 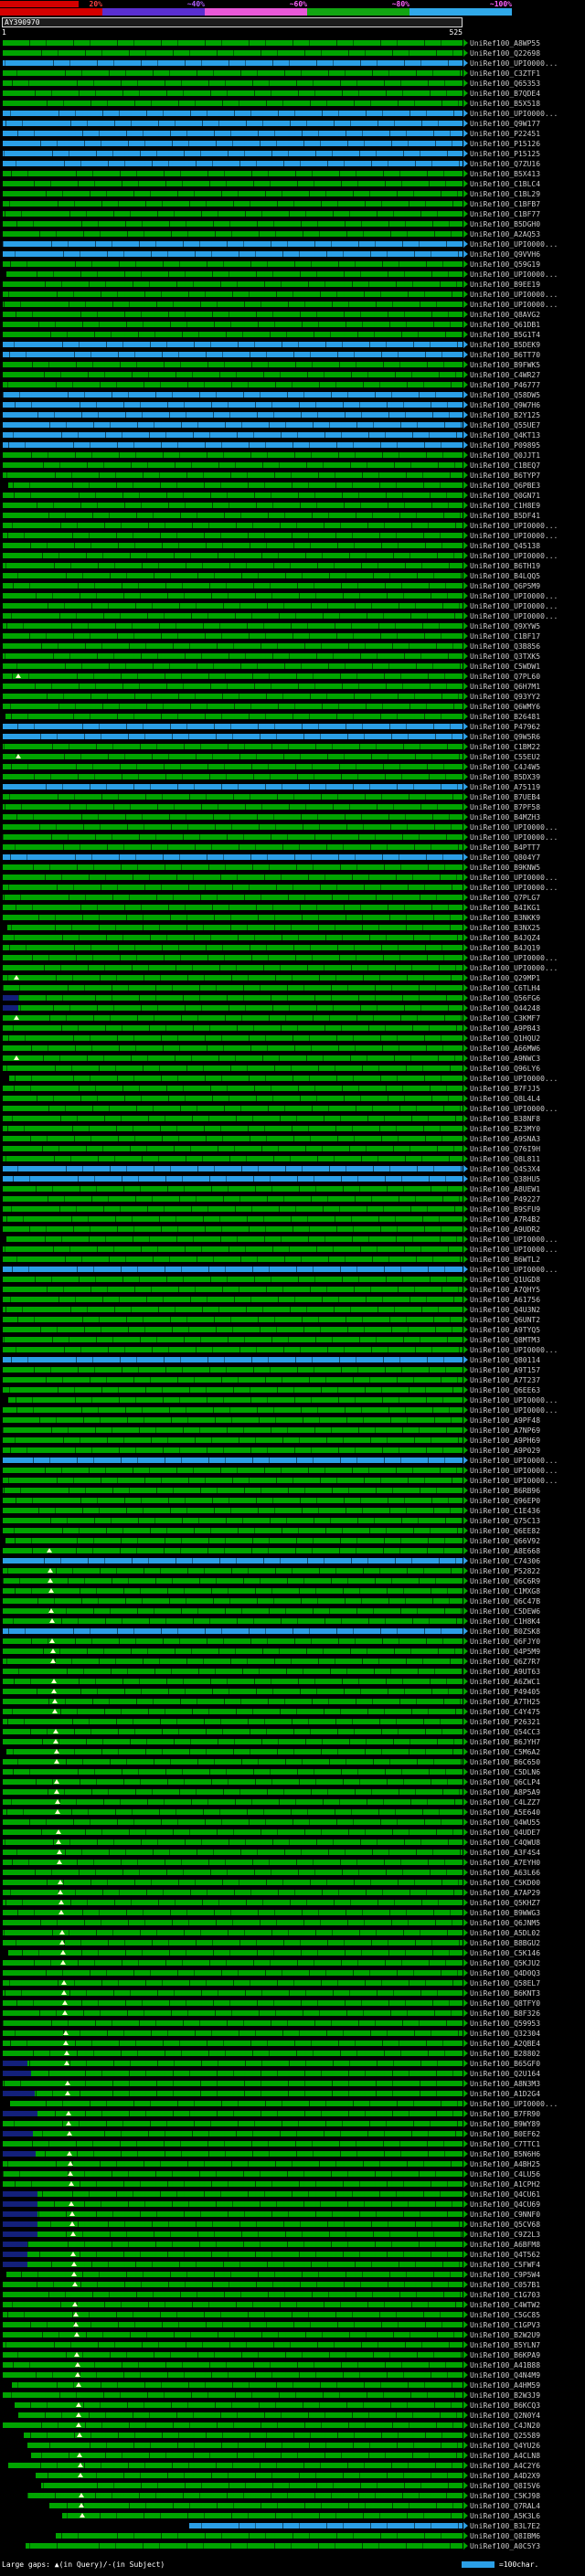 What do you see at coordinates (505, 1702) in the screenshot?
I see `hit-label: UniRef100_A7TH25` at bounding box center [505, 1702].